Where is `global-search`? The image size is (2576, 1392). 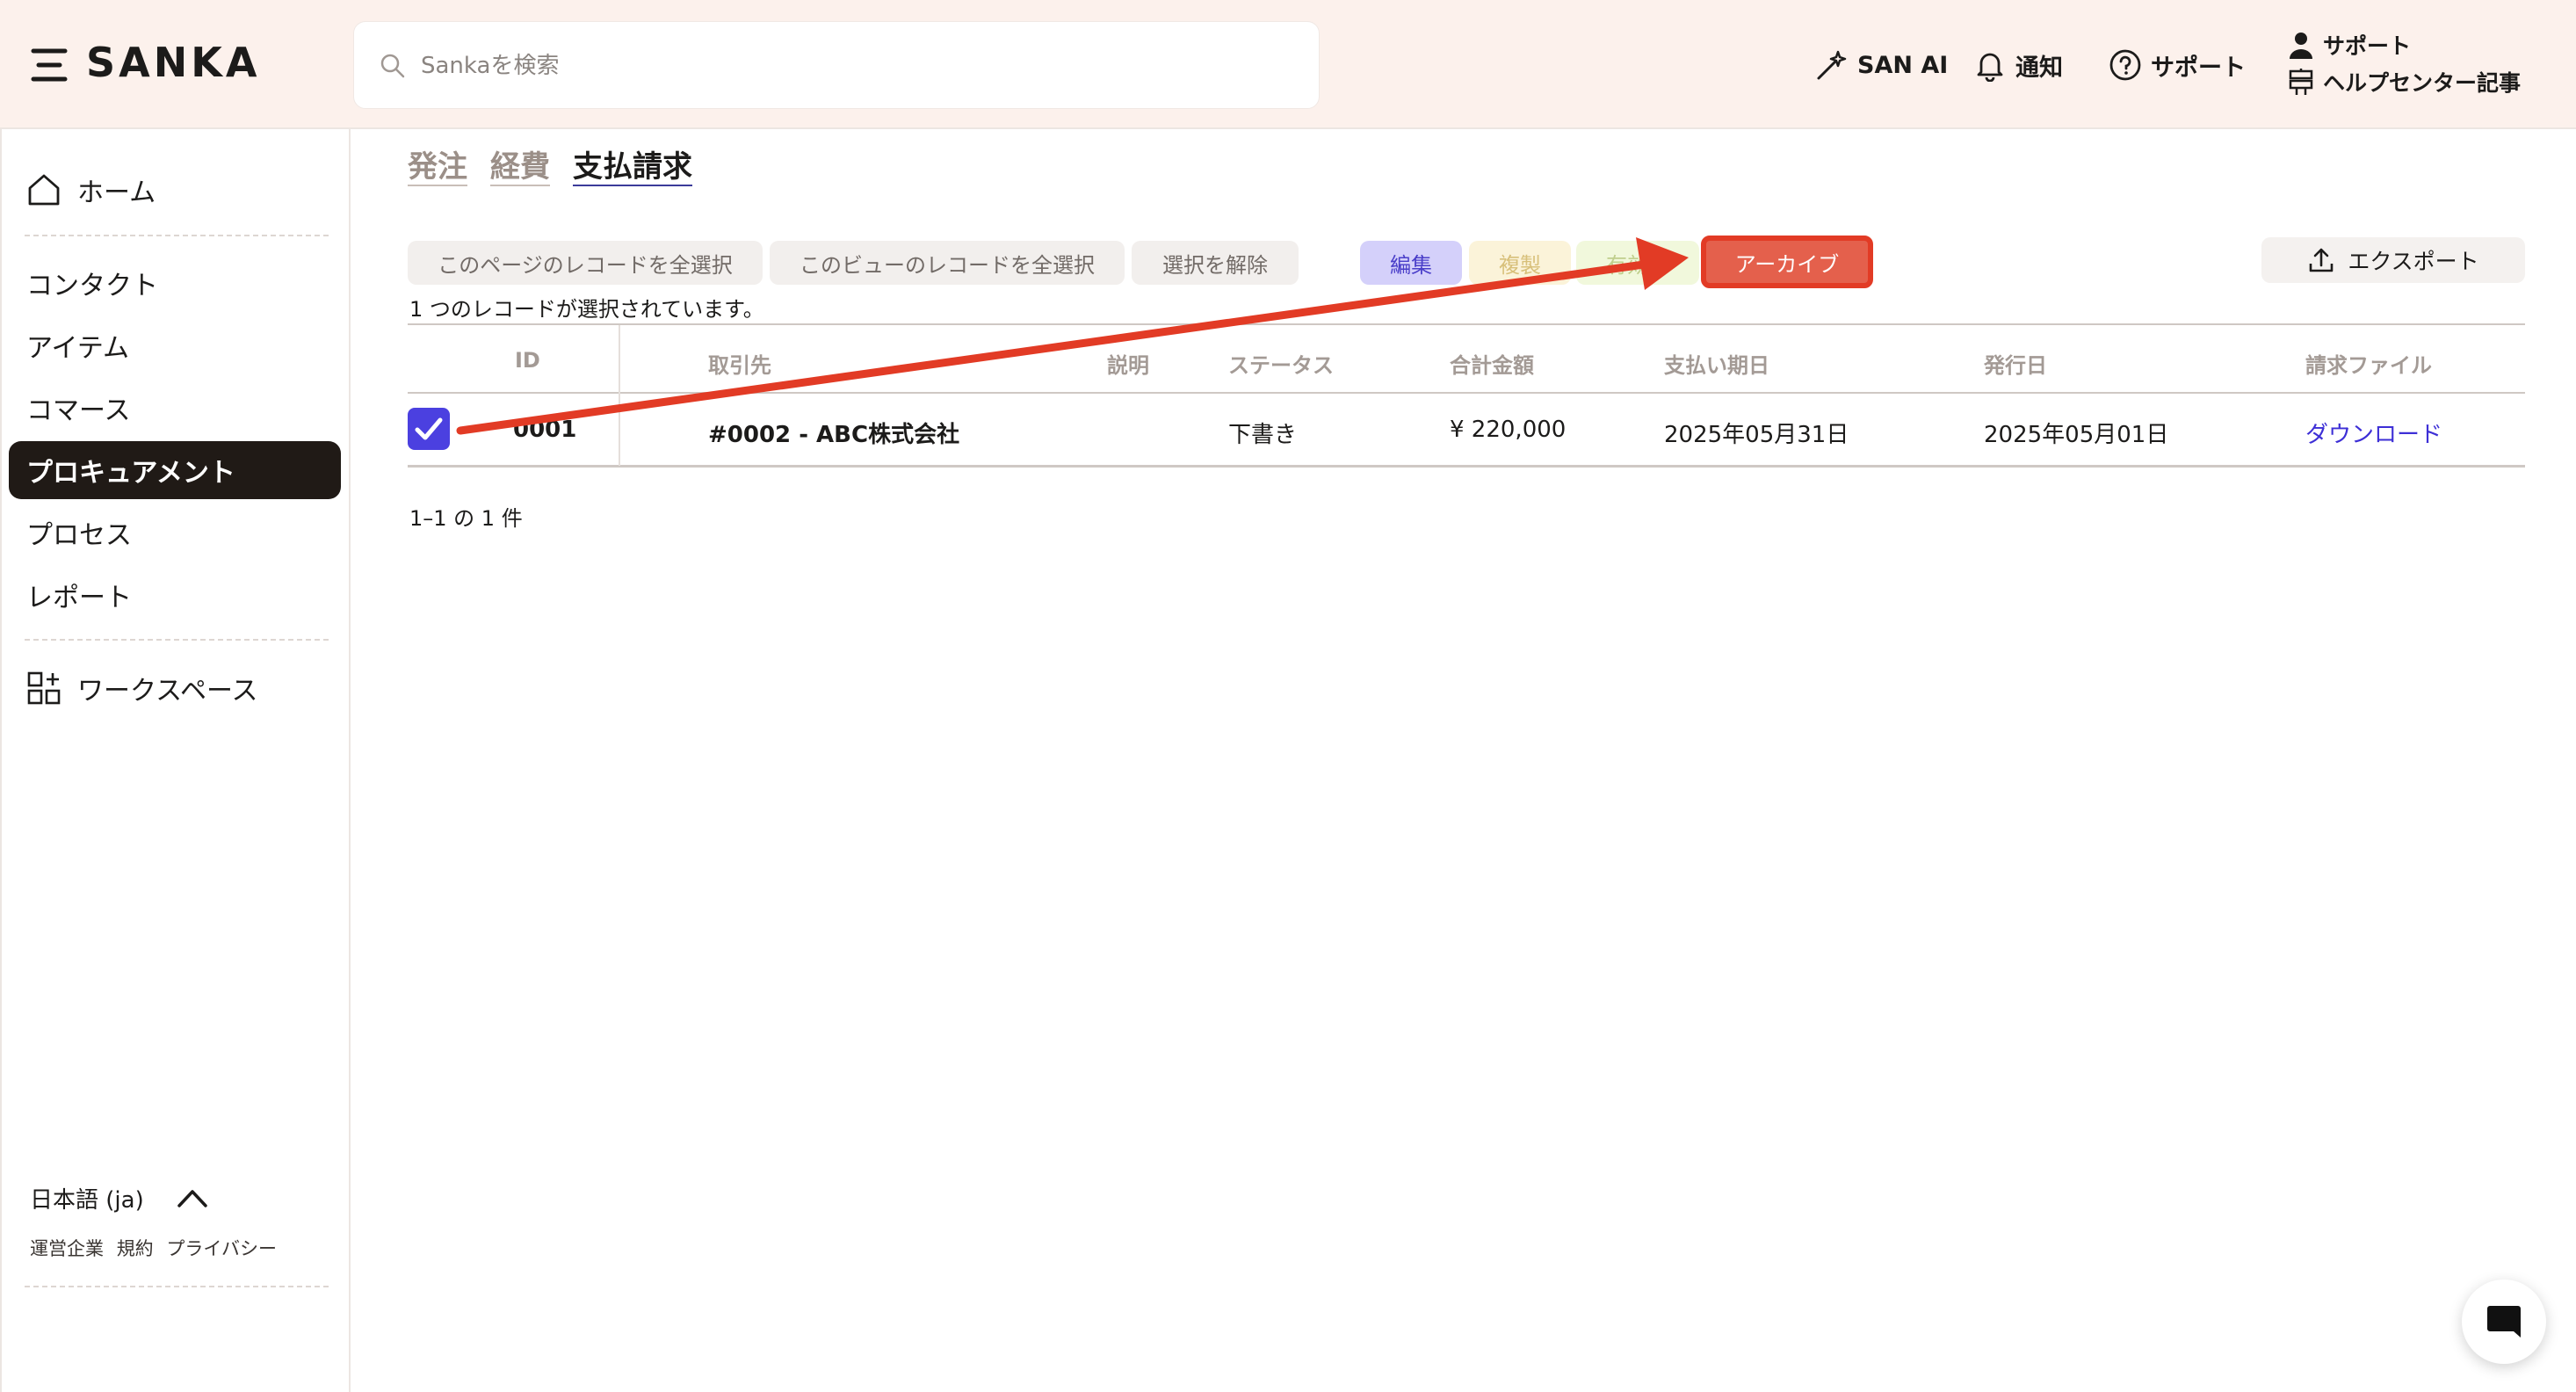
global-search is located at coordinates (836, 65).